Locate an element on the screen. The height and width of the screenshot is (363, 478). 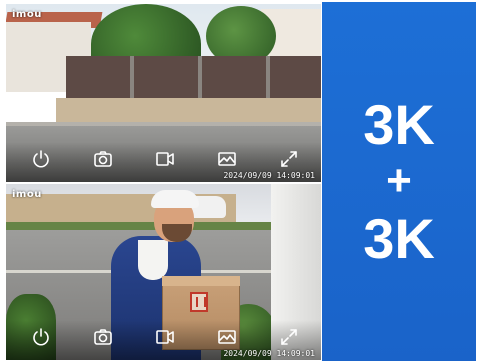
plus-sign: + is located at coordinates (399, 180).